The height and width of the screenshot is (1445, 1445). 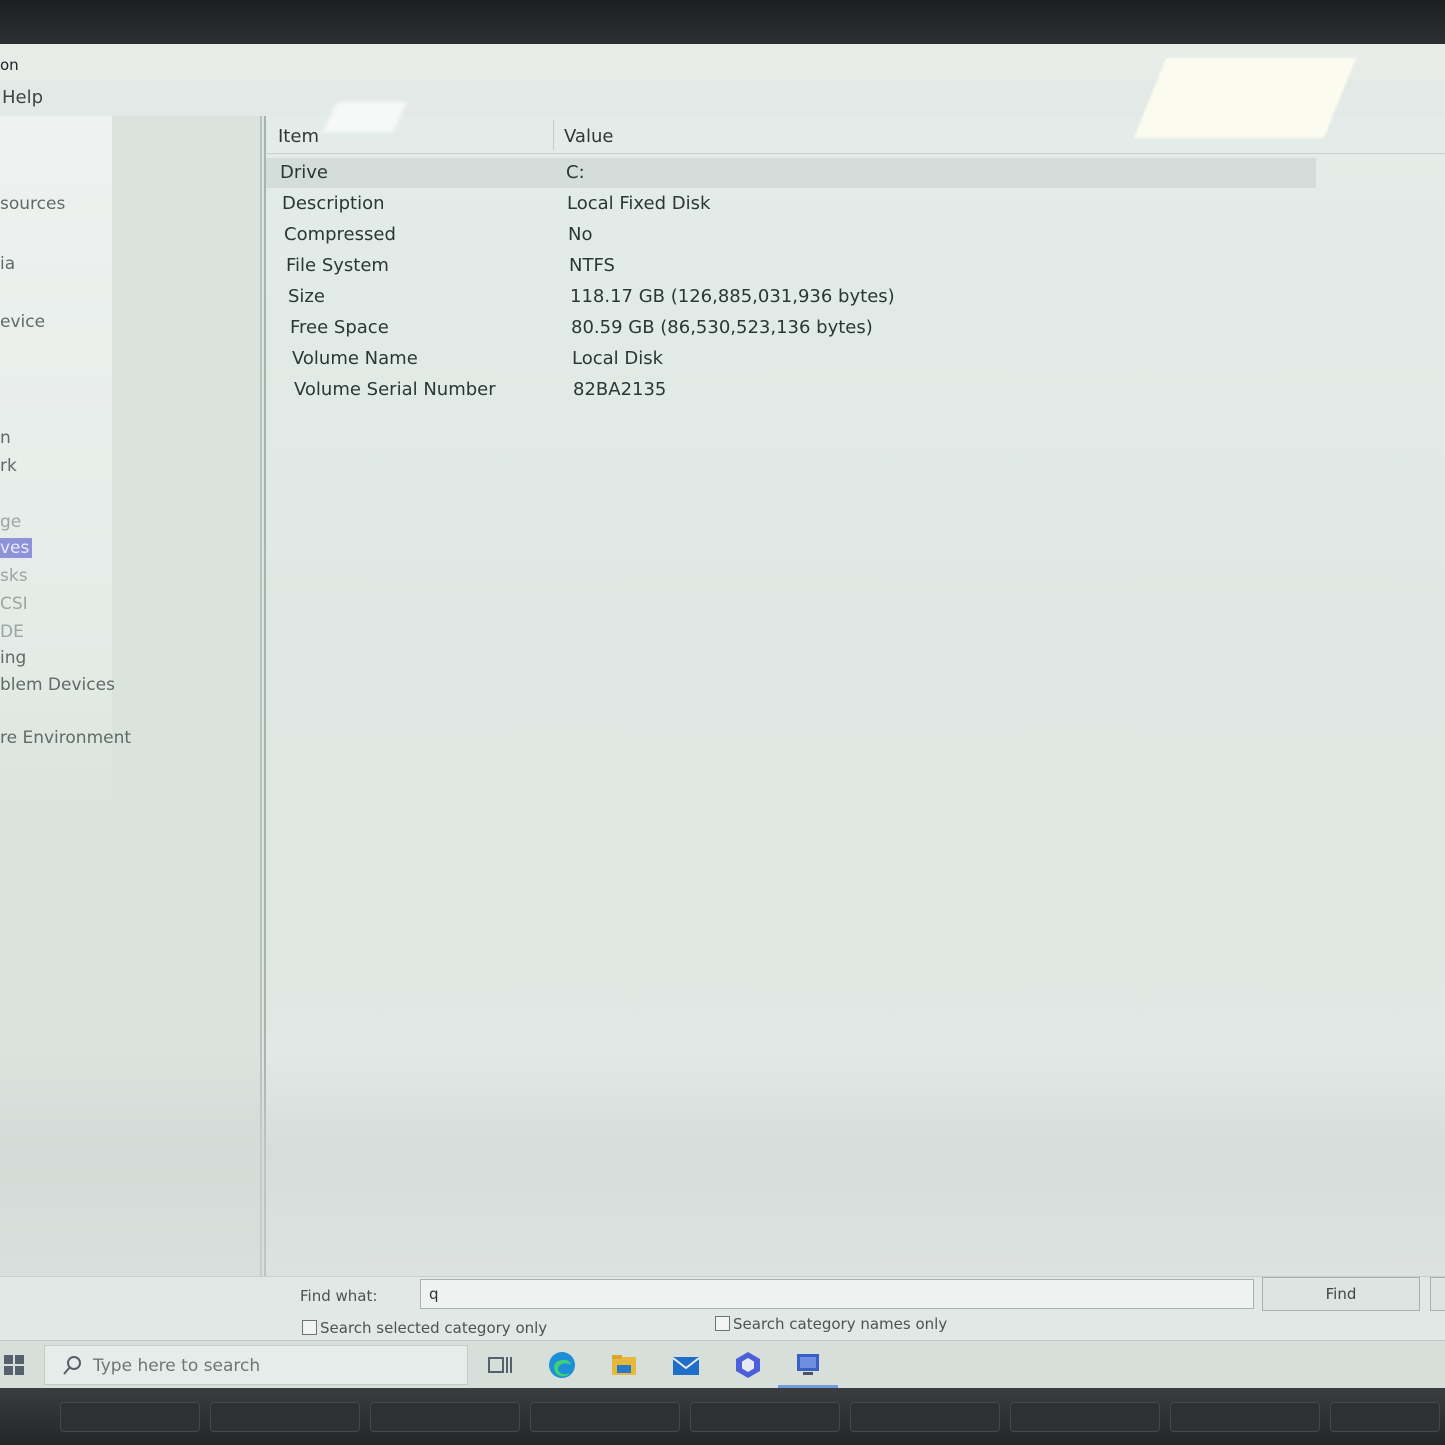 What do you see at coordinates (10, 522) in the screenshot?
I see `tree-item: ge` at bounding box center [10, 522].